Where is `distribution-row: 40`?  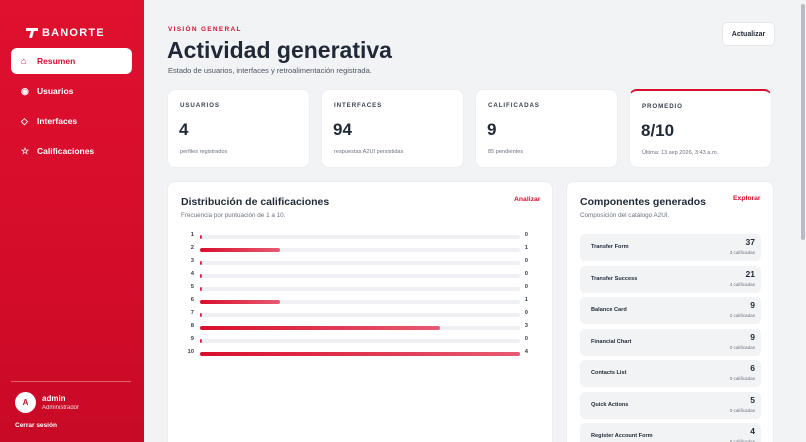 distribution-row: 40 is located at coordinates (355, 276).